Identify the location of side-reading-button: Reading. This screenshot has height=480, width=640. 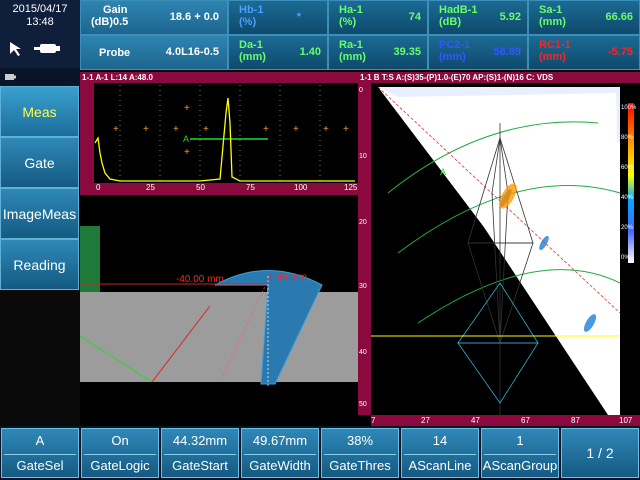
(39, 264).